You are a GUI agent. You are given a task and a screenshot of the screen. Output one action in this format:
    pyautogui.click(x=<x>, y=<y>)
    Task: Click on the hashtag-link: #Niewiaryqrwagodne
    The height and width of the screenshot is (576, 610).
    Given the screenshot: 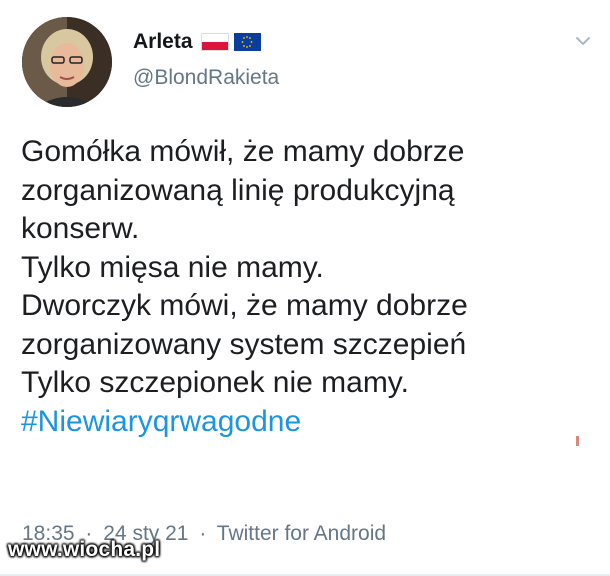 What is the action you would take?
    pyautogui.click(x=306, y=422)
    